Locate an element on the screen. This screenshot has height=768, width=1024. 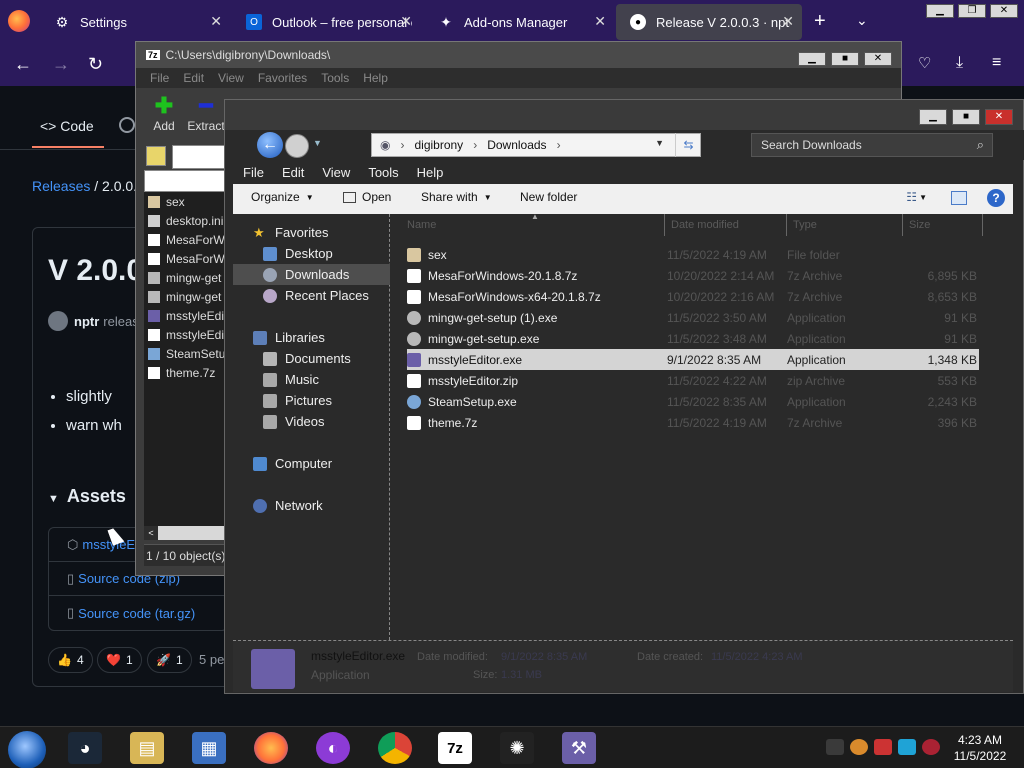
tab-outlook: O Outlook – free personal e ✕ is located at coordinates (326, 22).